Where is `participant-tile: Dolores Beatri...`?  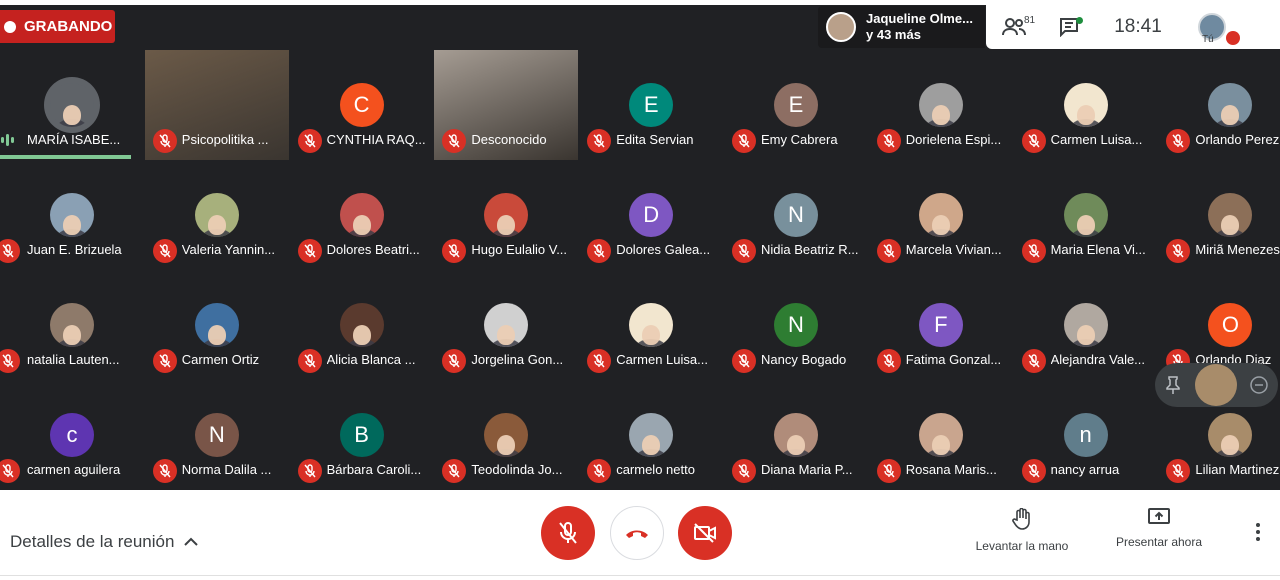
participant-tile: Dolores Beatri... is located at coordinates (362, 215).